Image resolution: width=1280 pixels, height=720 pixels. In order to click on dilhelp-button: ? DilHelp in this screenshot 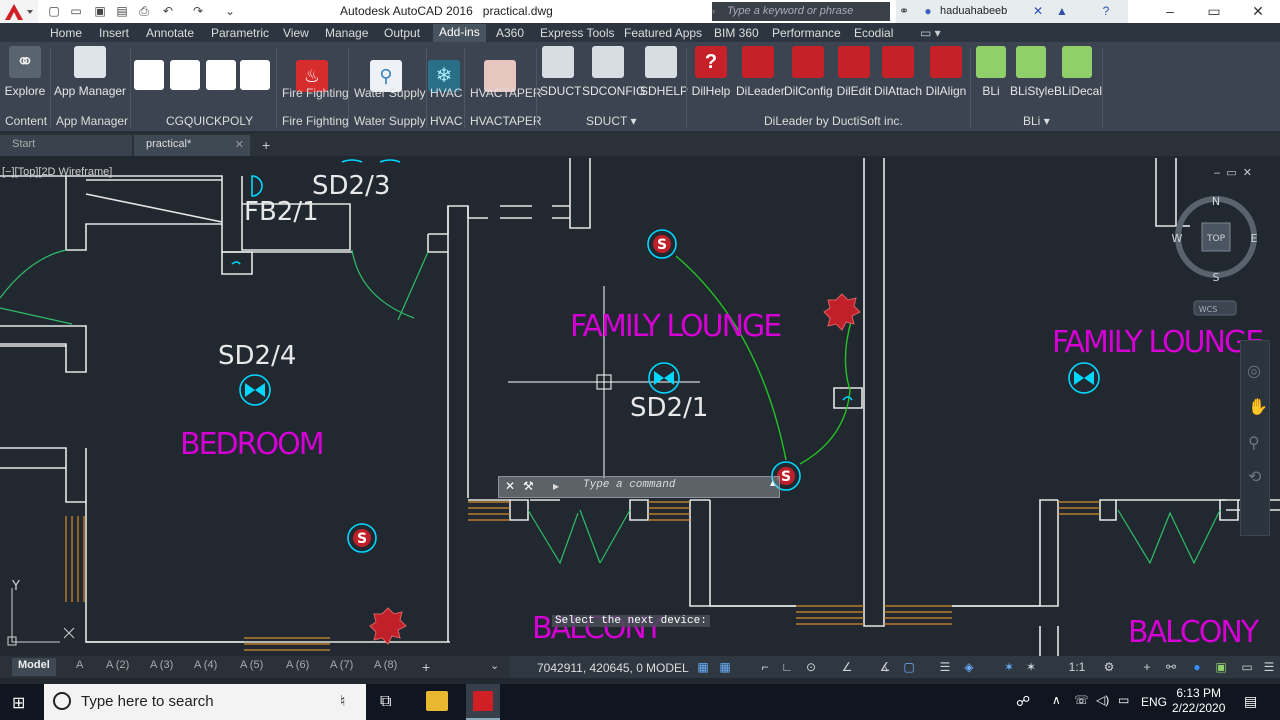, I will do `click(711, 72)`.